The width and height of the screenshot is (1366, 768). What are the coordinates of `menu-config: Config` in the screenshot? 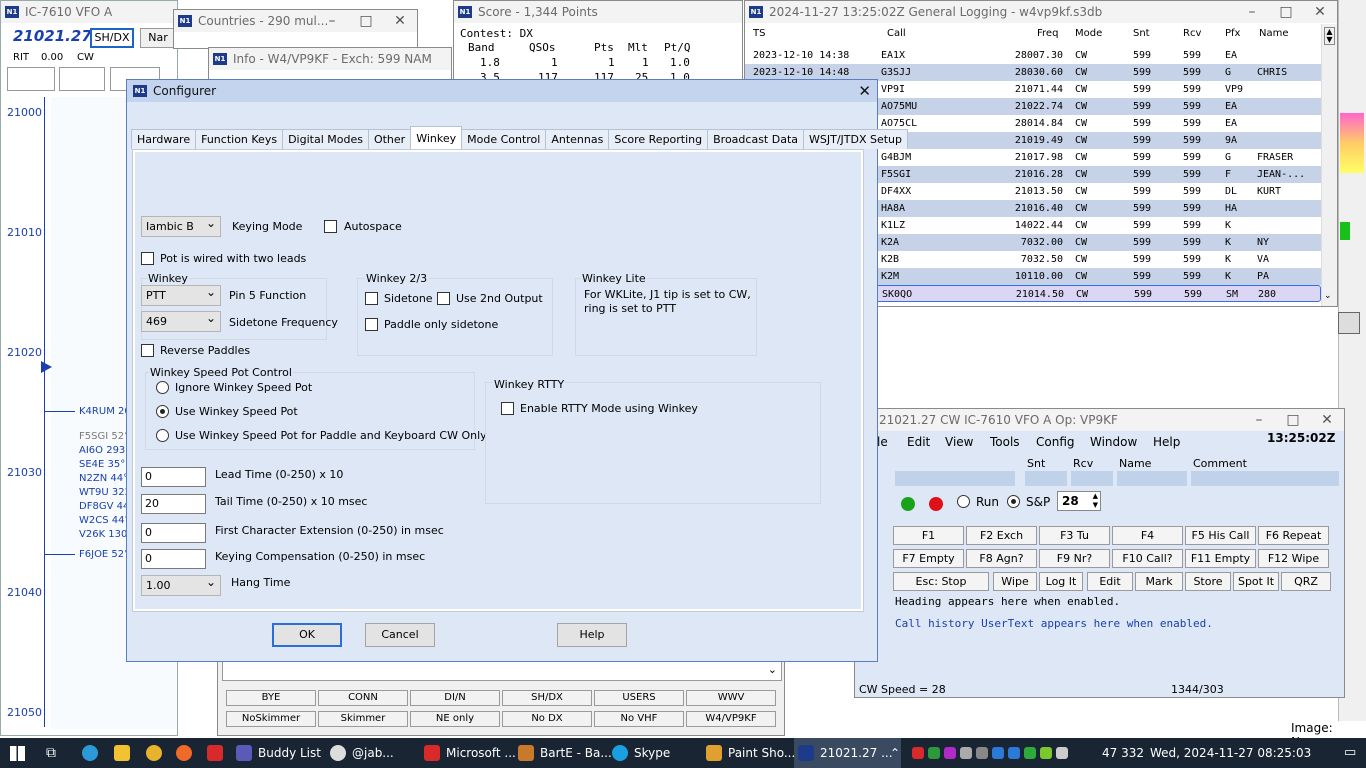 It's located at (1055, 442).